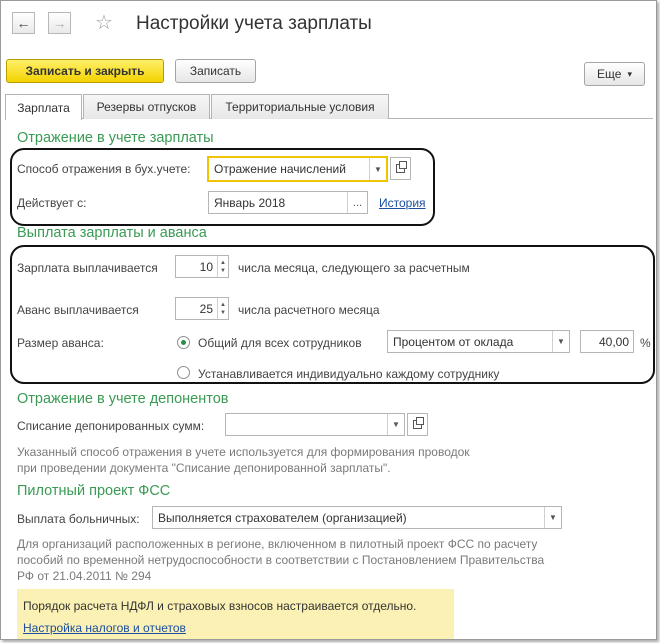  I want to click on tab-territorial-conditions: Территориальные условия, so click(300, 106).